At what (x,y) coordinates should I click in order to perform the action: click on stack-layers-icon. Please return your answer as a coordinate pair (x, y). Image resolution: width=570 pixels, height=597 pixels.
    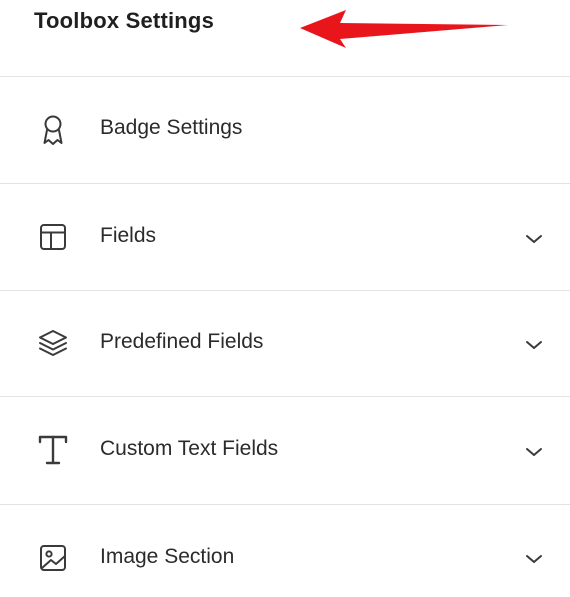
    Looking at the image, I should click on (53, 343).